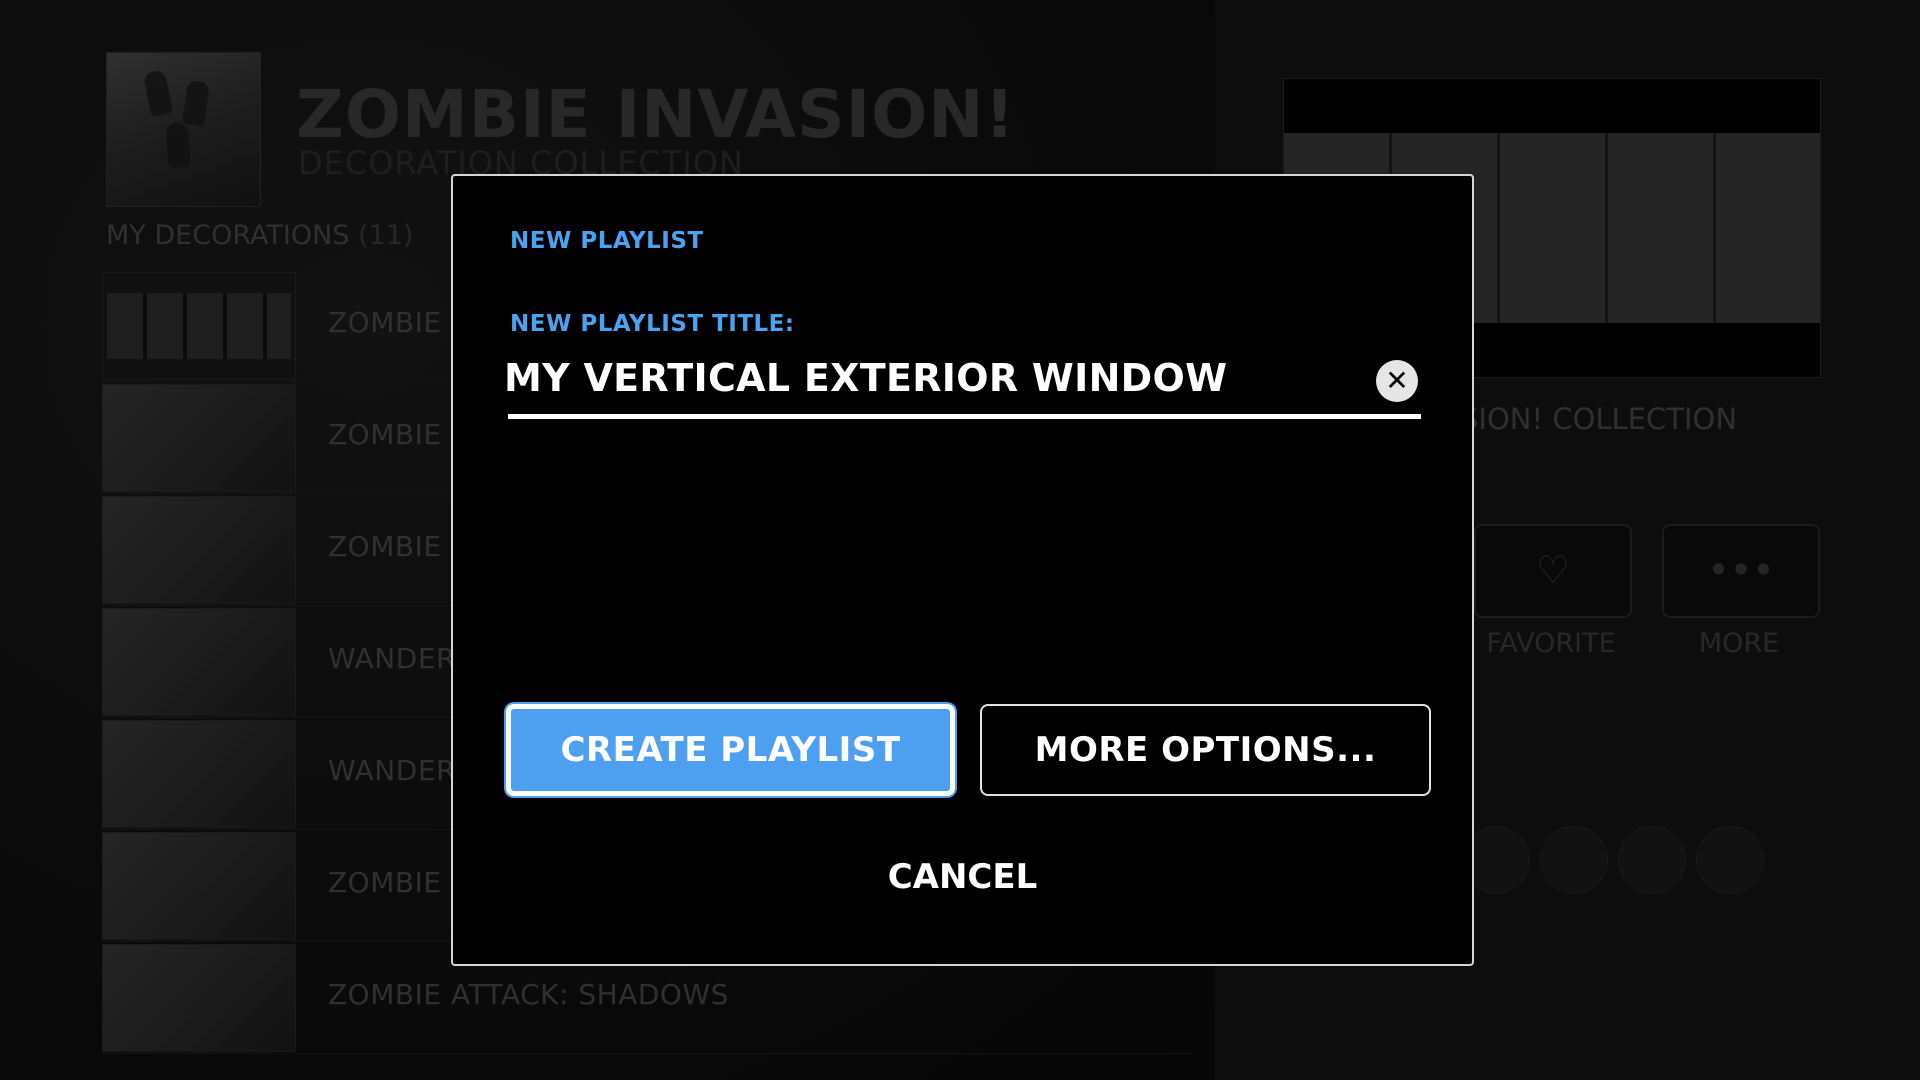 Image resolution: width=1920 pixels, height=1080 pixels. I want to click on cancel-button: CANCEL, so click(962, 877).